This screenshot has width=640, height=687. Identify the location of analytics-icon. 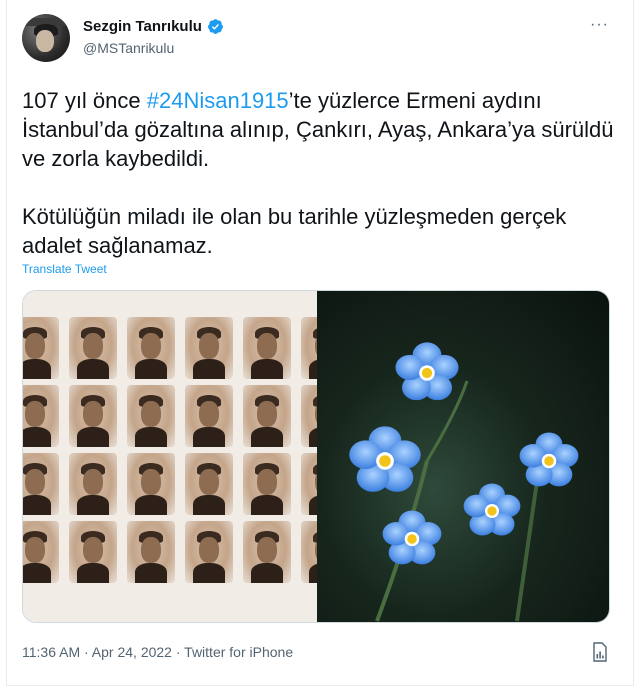
(600, 652).